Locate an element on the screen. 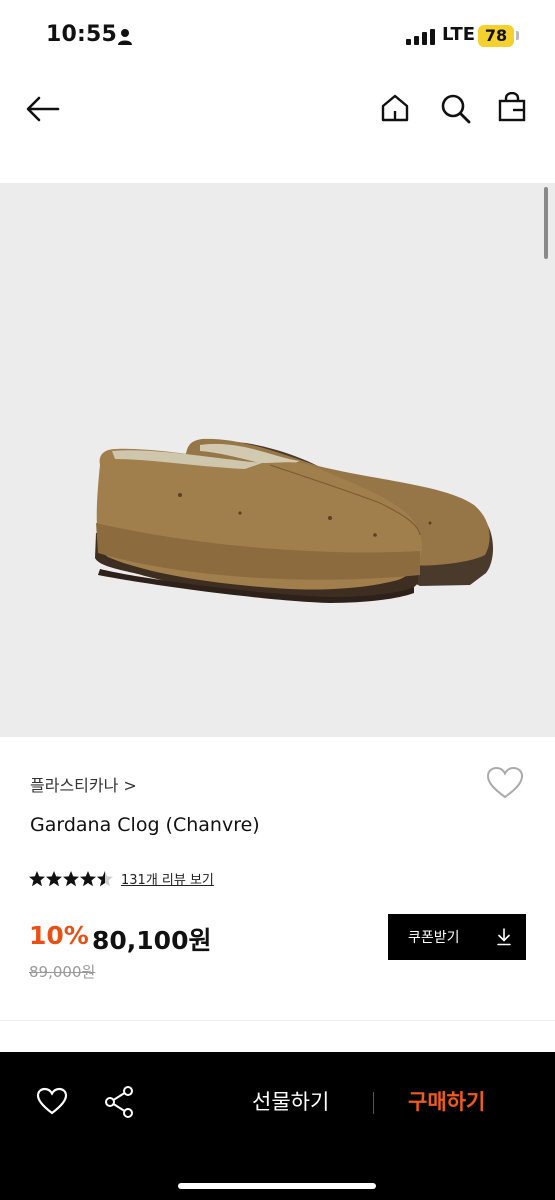  person-icon is located at coordinates (125, 37).